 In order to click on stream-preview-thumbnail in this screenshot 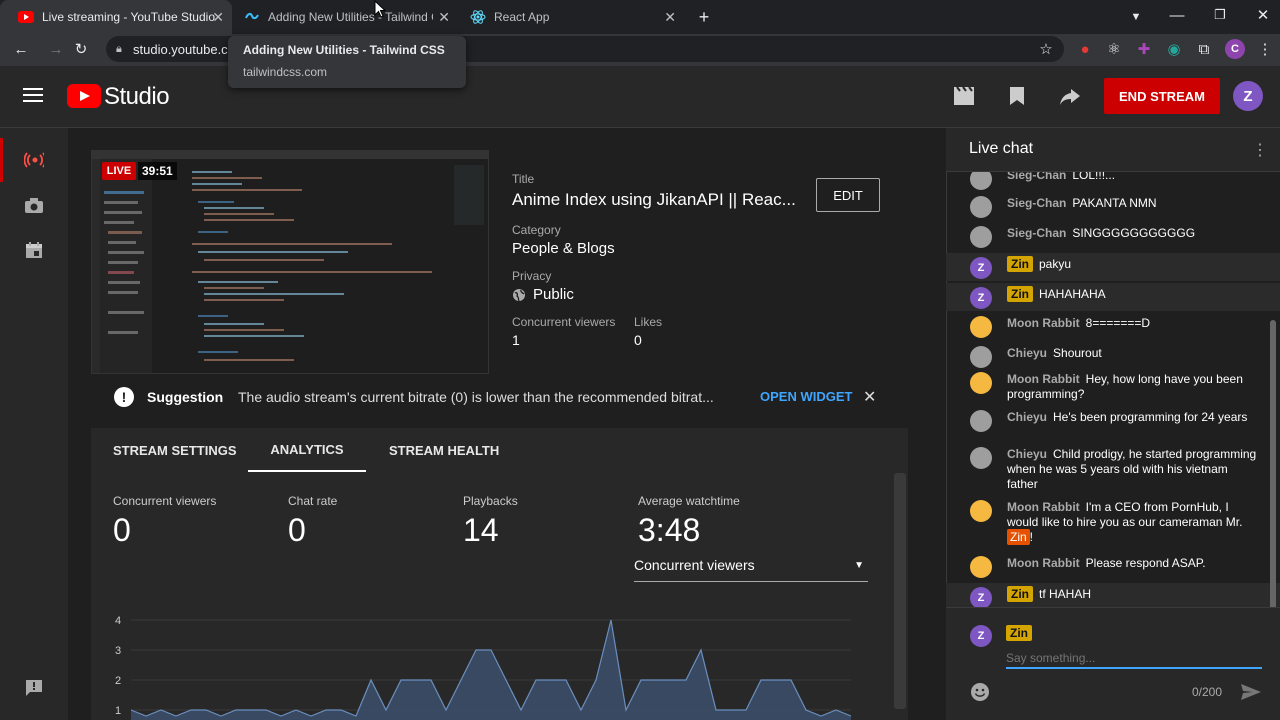, I will do `click(290, 262)`.